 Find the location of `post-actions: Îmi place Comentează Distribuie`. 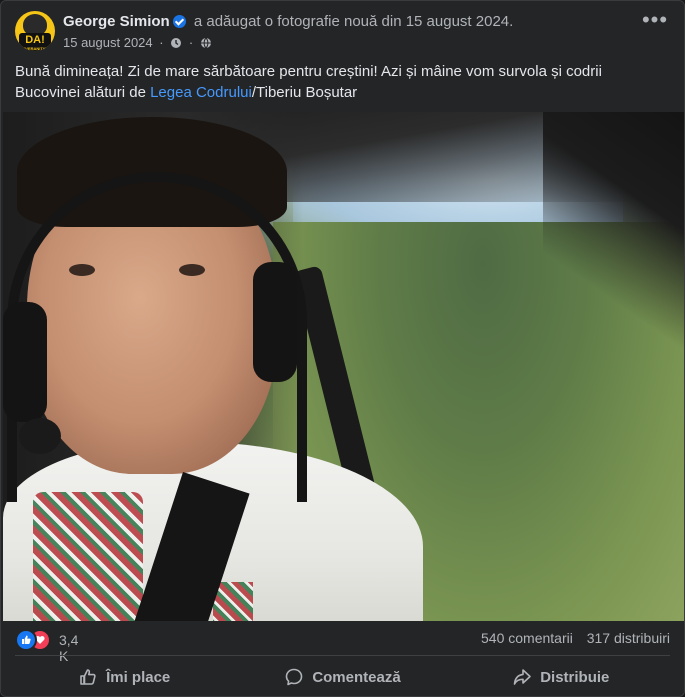

post-actions: Îmi place Comentează Distribuie is located at coordinates (342, 677).